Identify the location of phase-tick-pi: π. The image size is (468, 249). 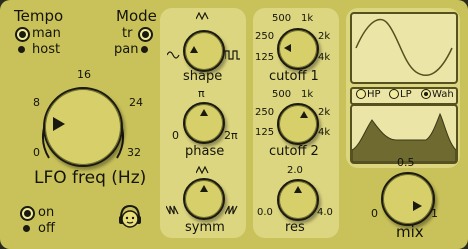
(201, 93).